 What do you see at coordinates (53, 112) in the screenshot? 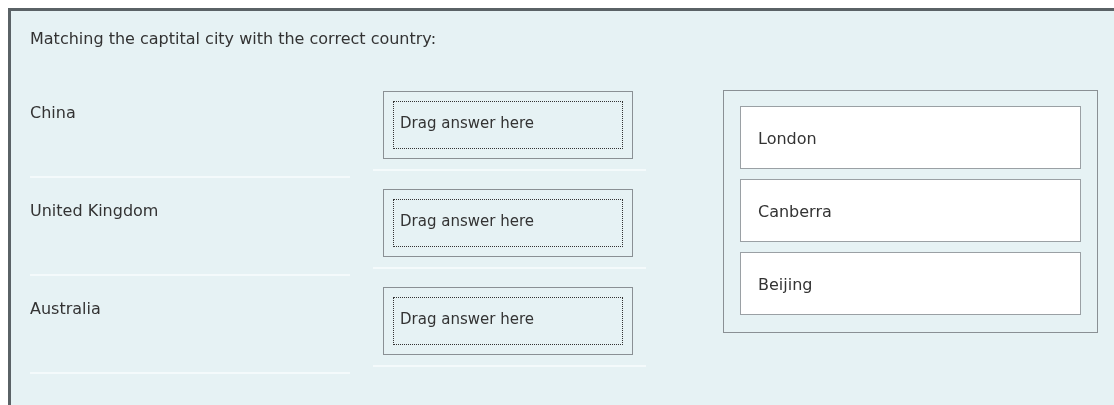
I see `country-label: China` at bounding box center [53, 112].